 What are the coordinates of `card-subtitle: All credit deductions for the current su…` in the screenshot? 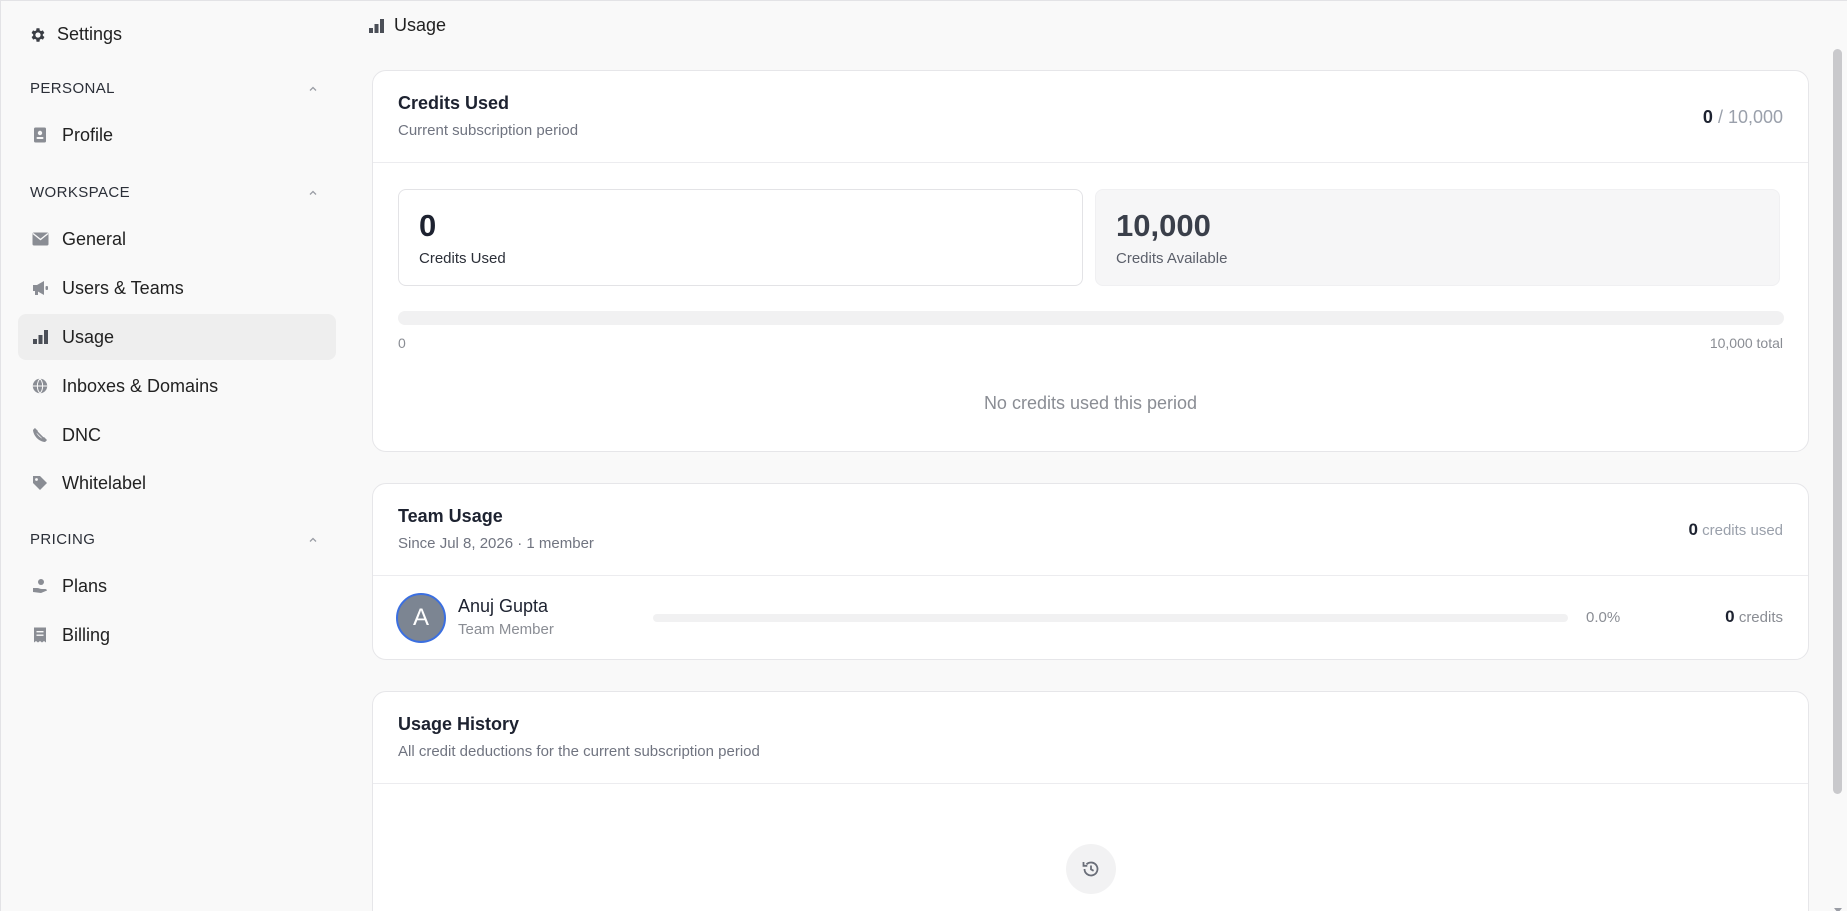 It's located at (579, 751).